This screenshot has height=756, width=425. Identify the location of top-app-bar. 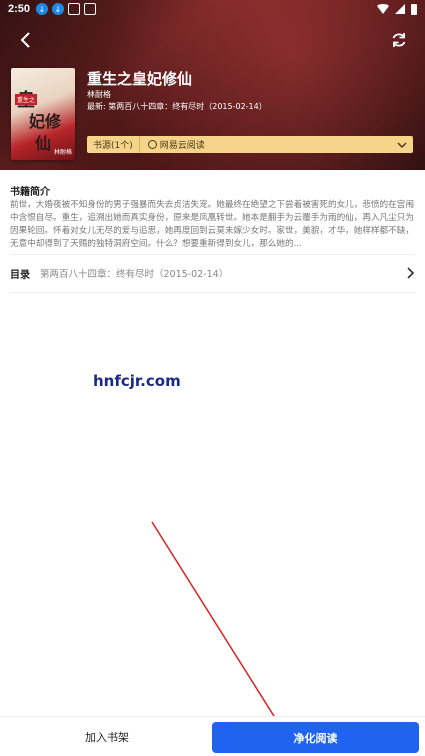
(212, 40).